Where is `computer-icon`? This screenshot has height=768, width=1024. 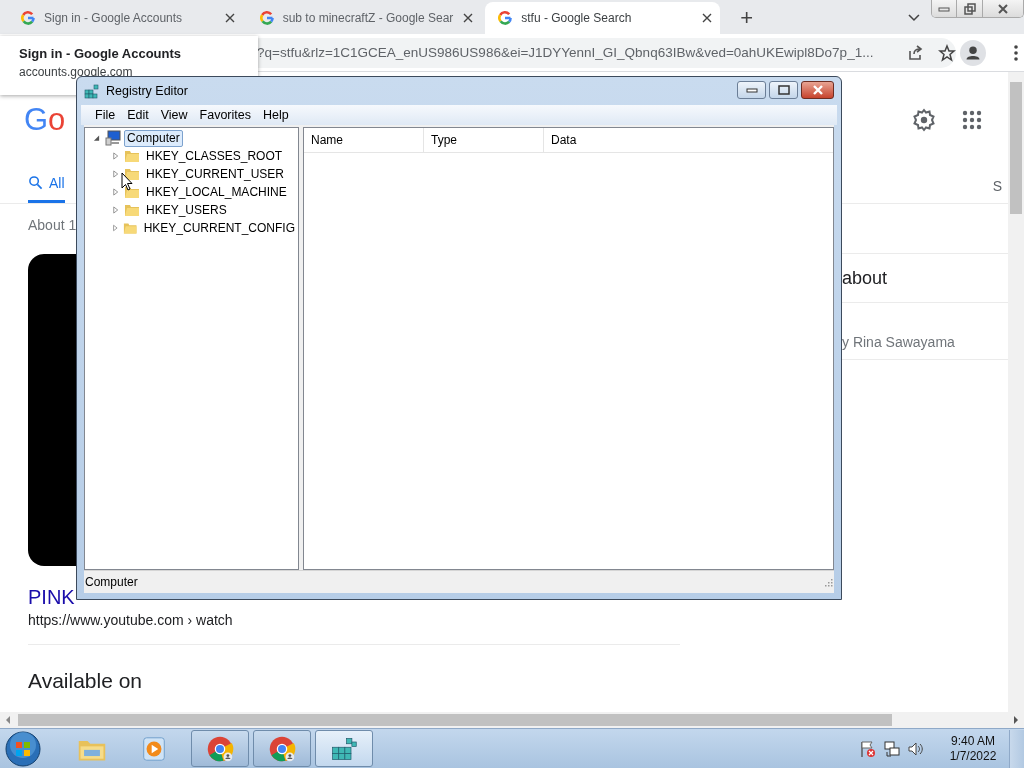 computer-icon is located at coordinates (113, 138).